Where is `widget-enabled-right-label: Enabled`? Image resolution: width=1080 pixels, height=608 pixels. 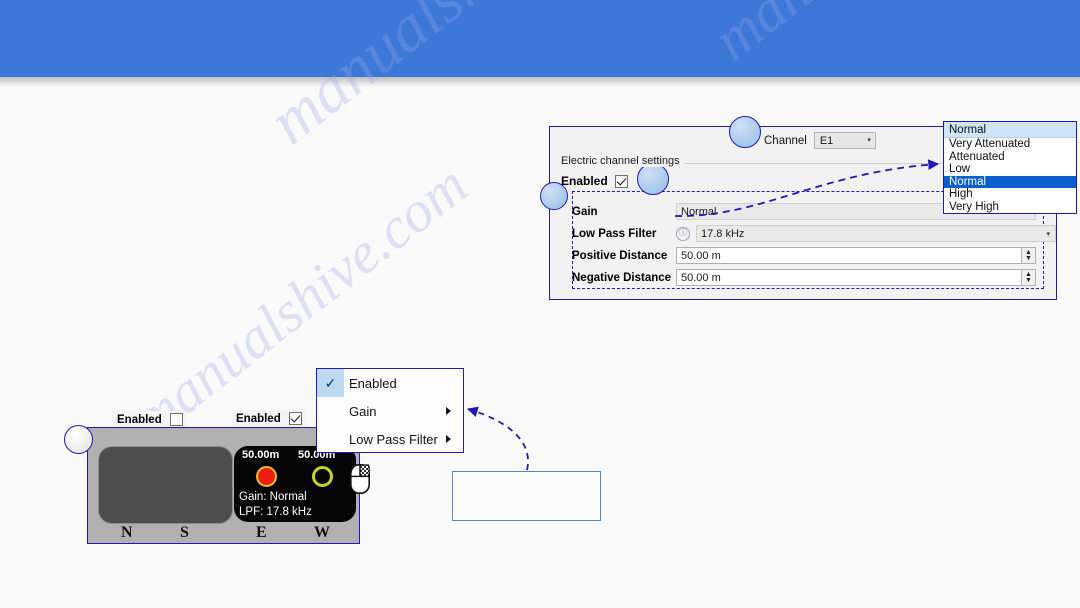
widget-enabled-right-label: Enabled is located at coordinates (258, 418).